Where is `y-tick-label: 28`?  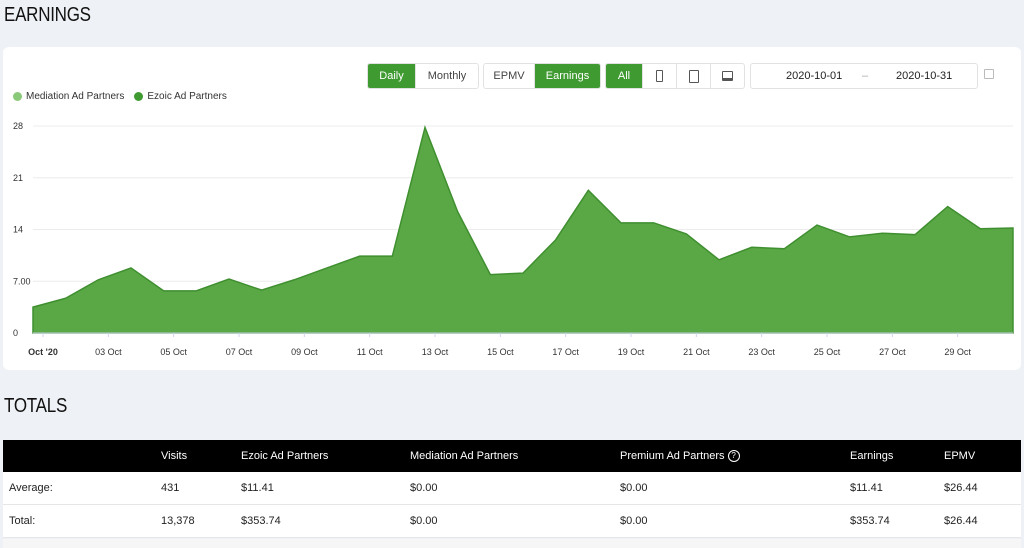
y-tick-label: 28 is located at coordinates (18, 126).